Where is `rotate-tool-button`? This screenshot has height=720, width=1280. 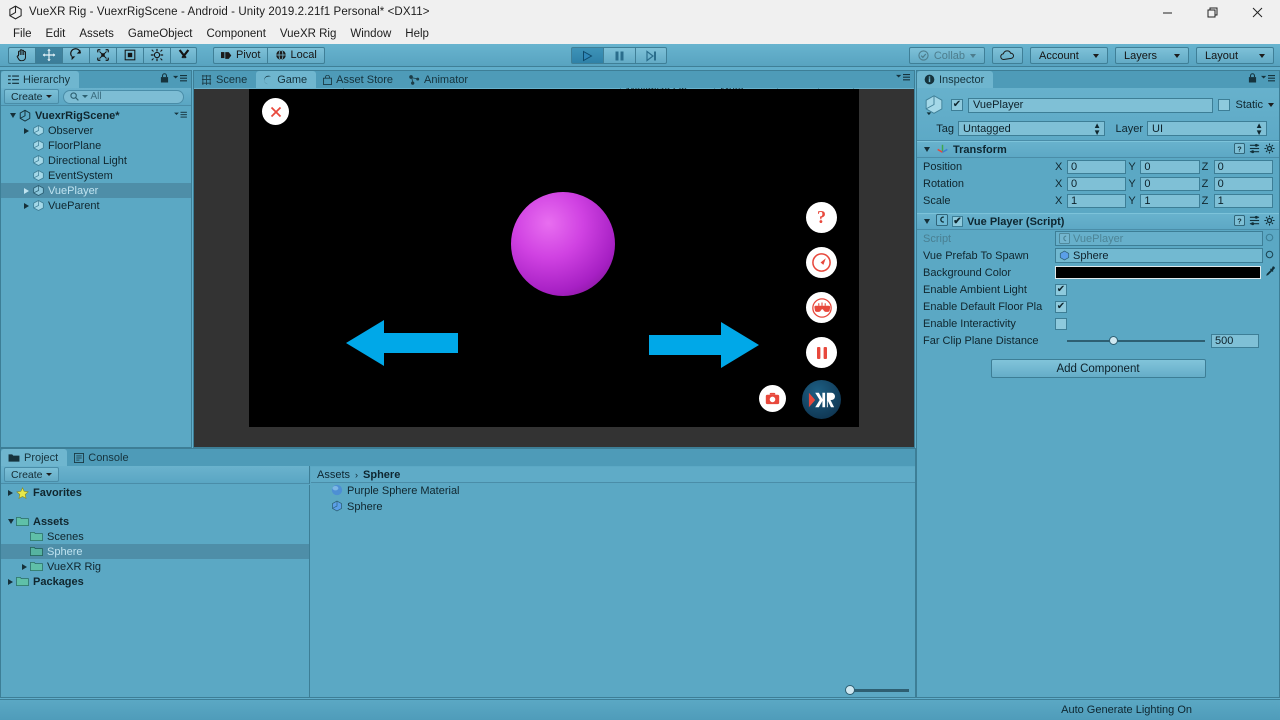 rotate-tool-button is located at coordinates (75, 55).